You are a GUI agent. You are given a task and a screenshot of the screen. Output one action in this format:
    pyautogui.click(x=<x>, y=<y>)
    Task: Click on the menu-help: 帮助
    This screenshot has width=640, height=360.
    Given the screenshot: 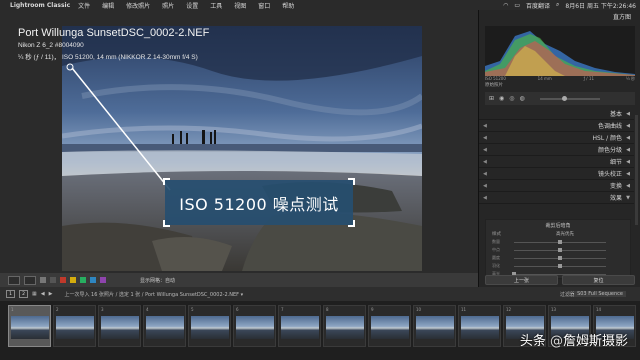 What is the action you would take?
    pyautogui.click(x=288, y=5)
    